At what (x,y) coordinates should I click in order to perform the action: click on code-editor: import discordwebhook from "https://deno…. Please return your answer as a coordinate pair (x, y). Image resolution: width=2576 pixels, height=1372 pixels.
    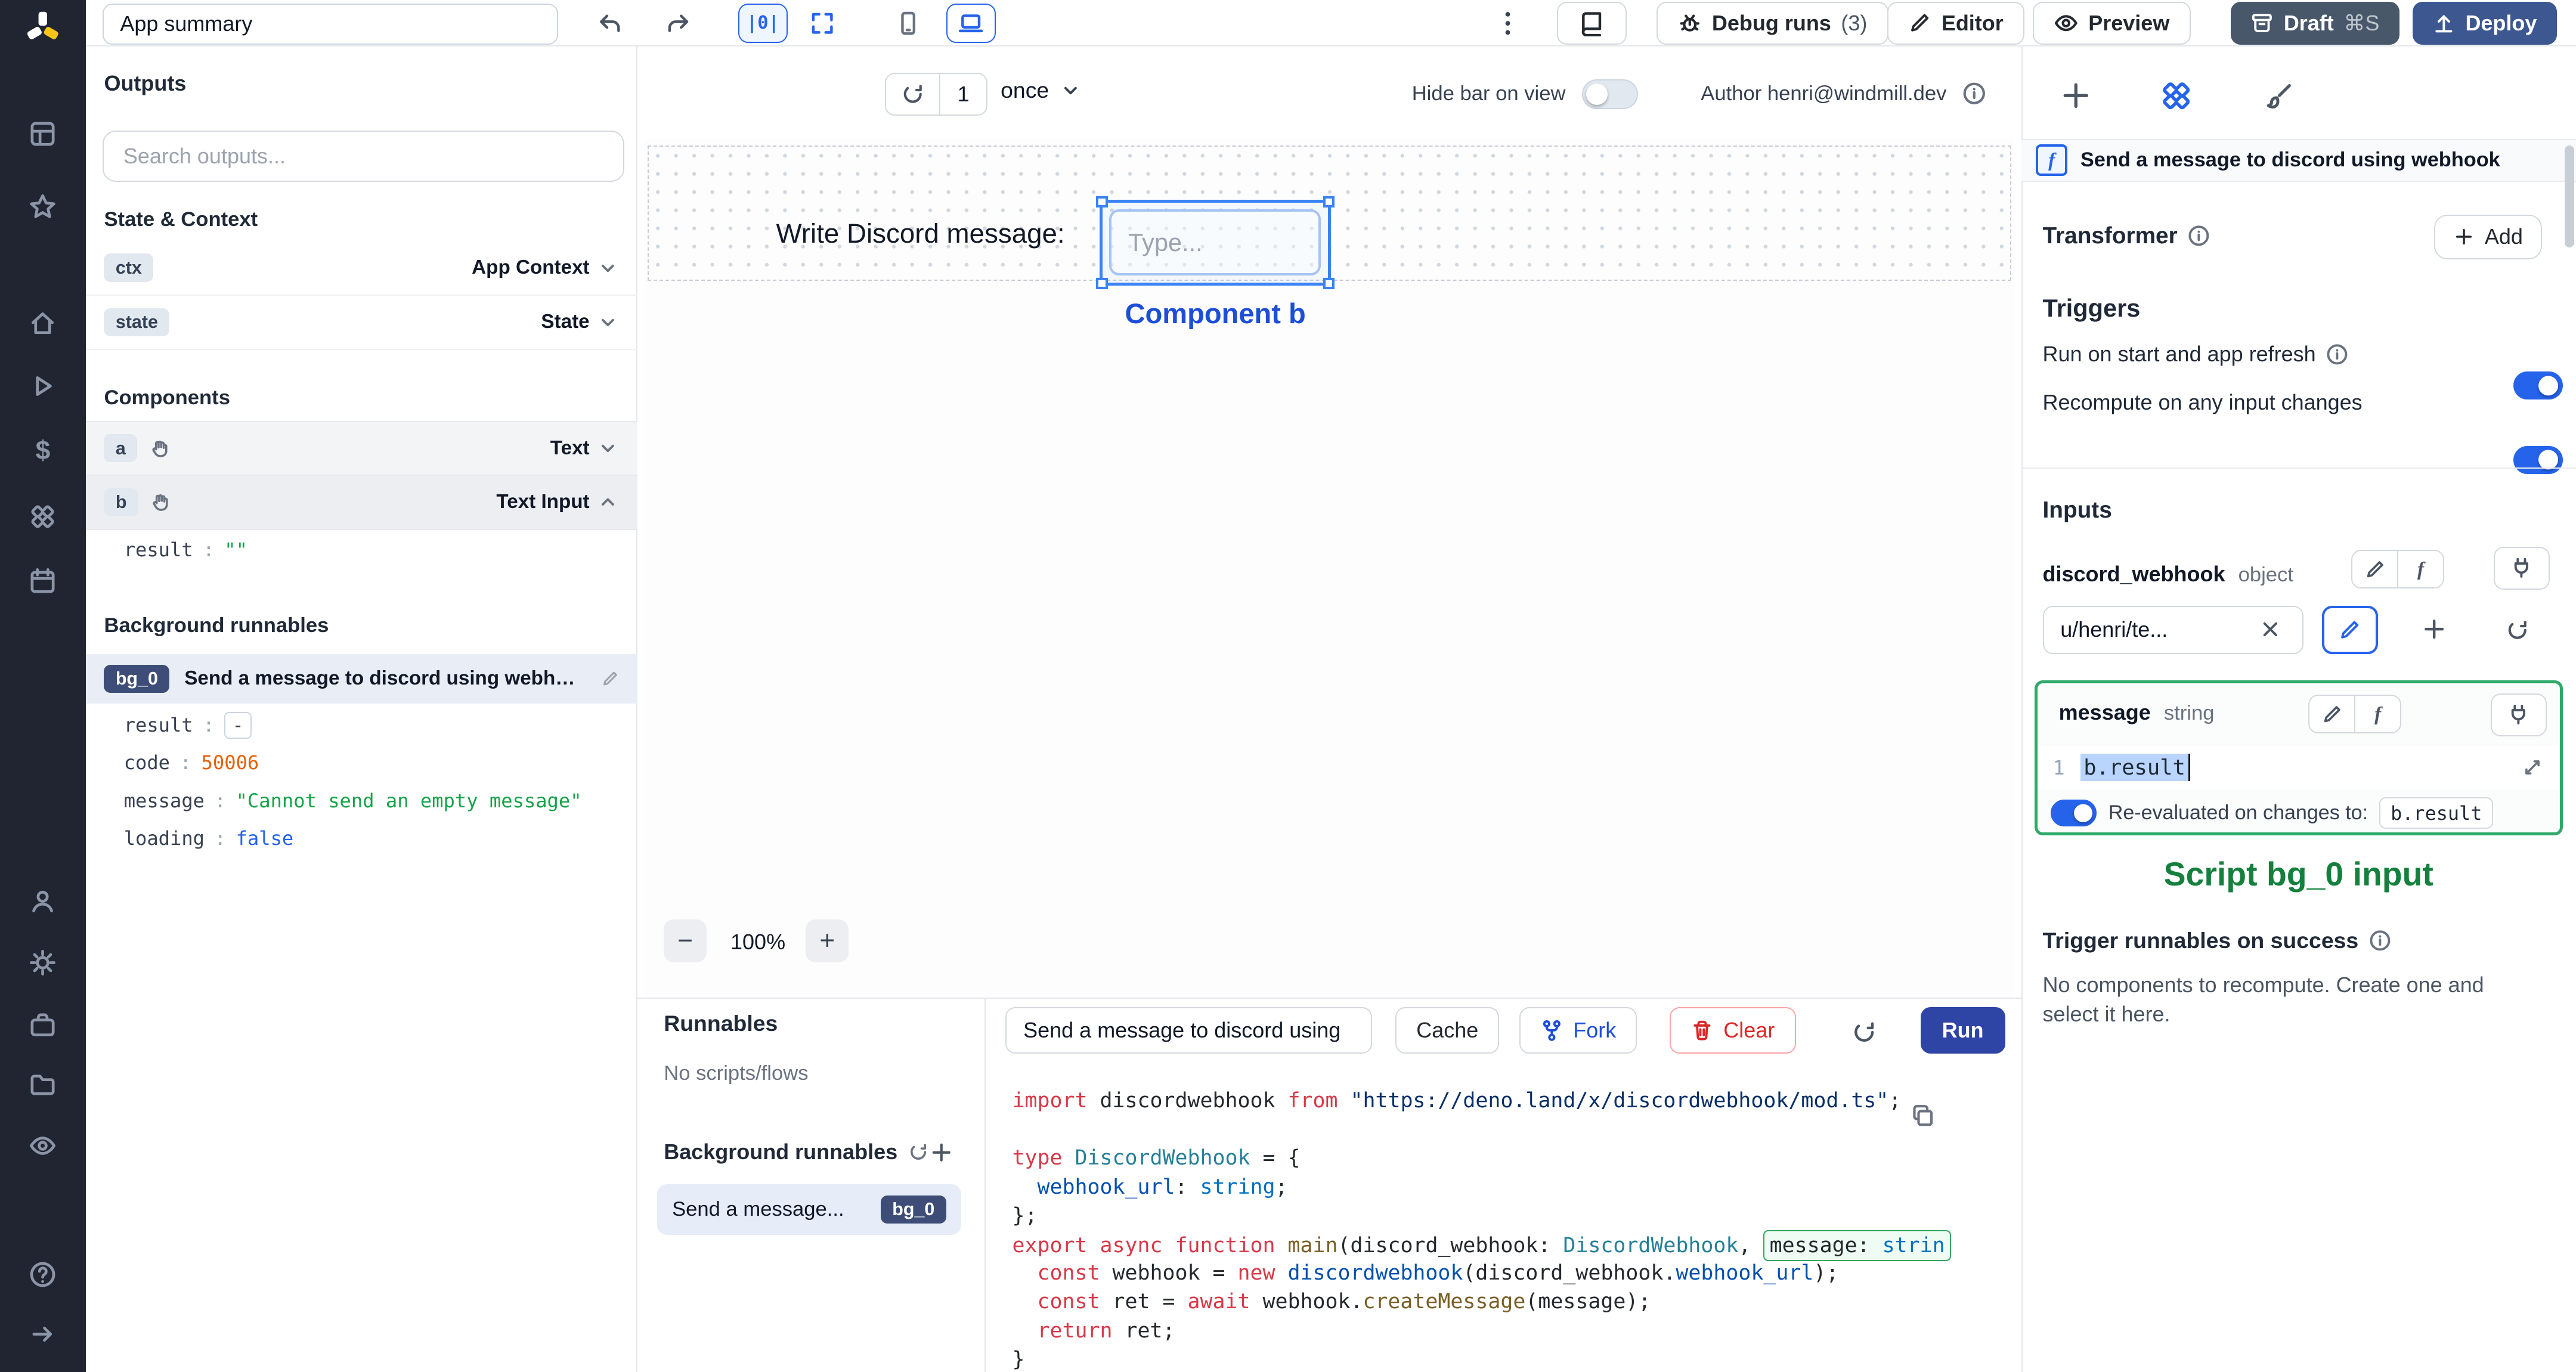
    Looking at the image, I should click on (1504, 1221).